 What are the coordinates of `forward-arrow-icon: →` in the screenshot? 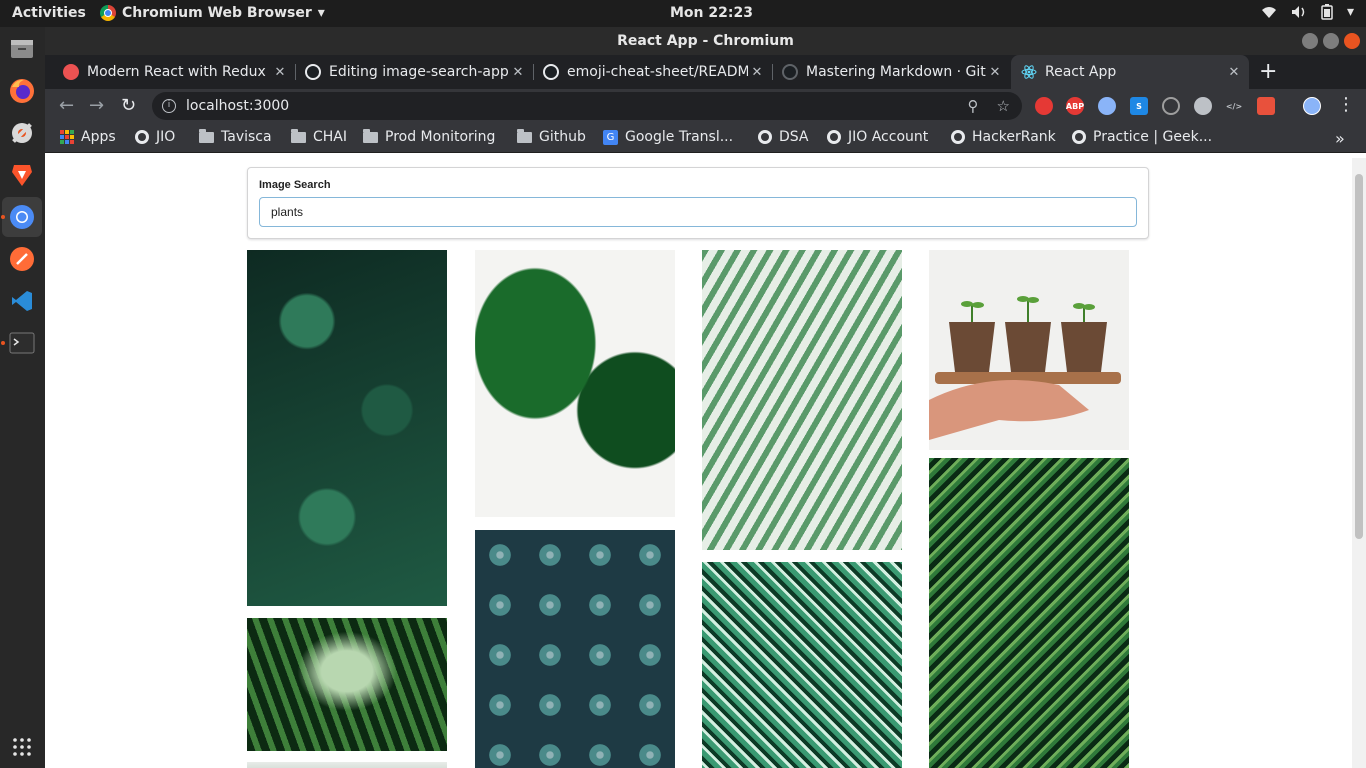 It's located at (96, 105).